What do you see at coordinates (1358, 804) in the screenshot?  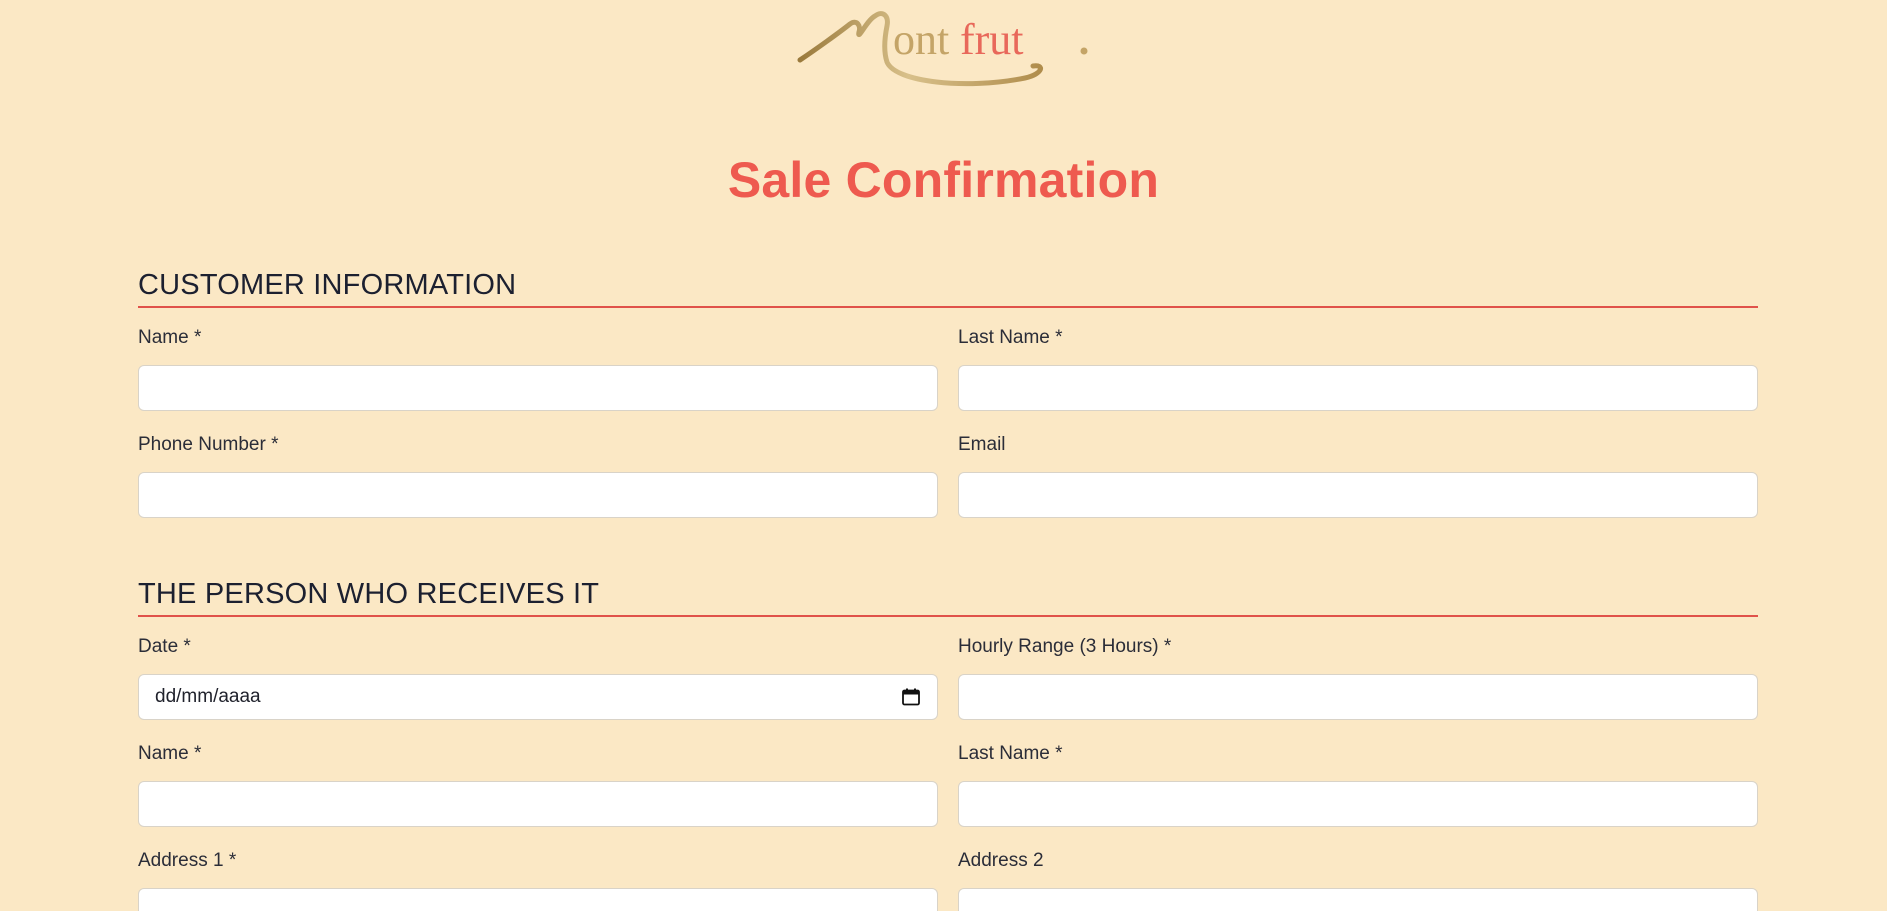 I see `receiver-last-name-input` at bounding box center [1358, 804].